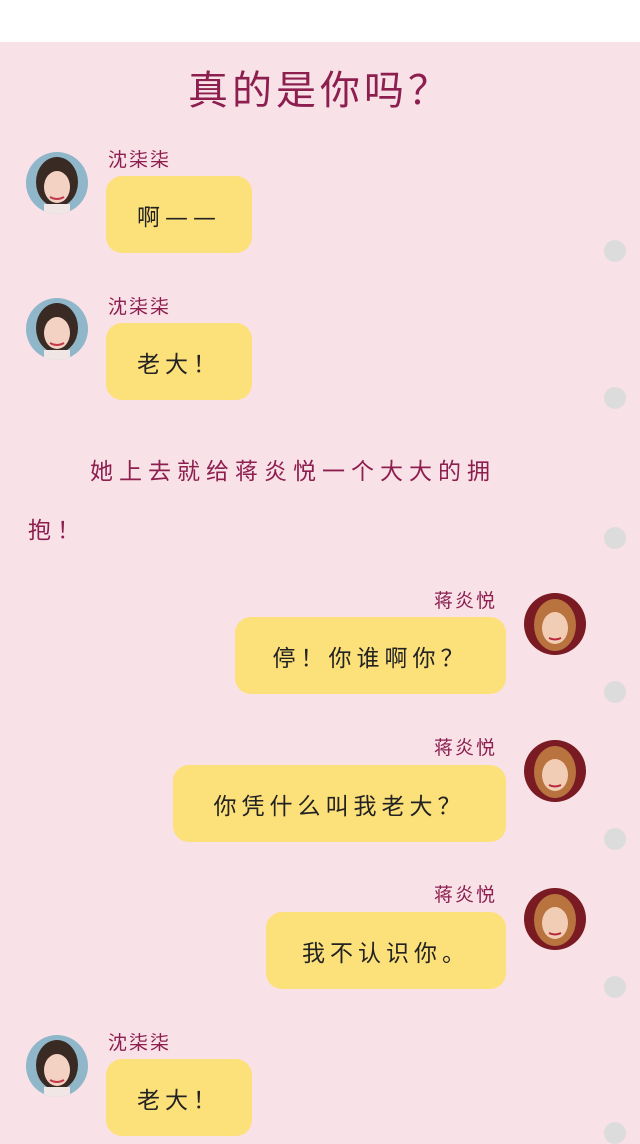  Describe the element at coordinates (339, 803) in the screenshot. I see `message-bubble: 你凭什么叫我老大？` at that location.